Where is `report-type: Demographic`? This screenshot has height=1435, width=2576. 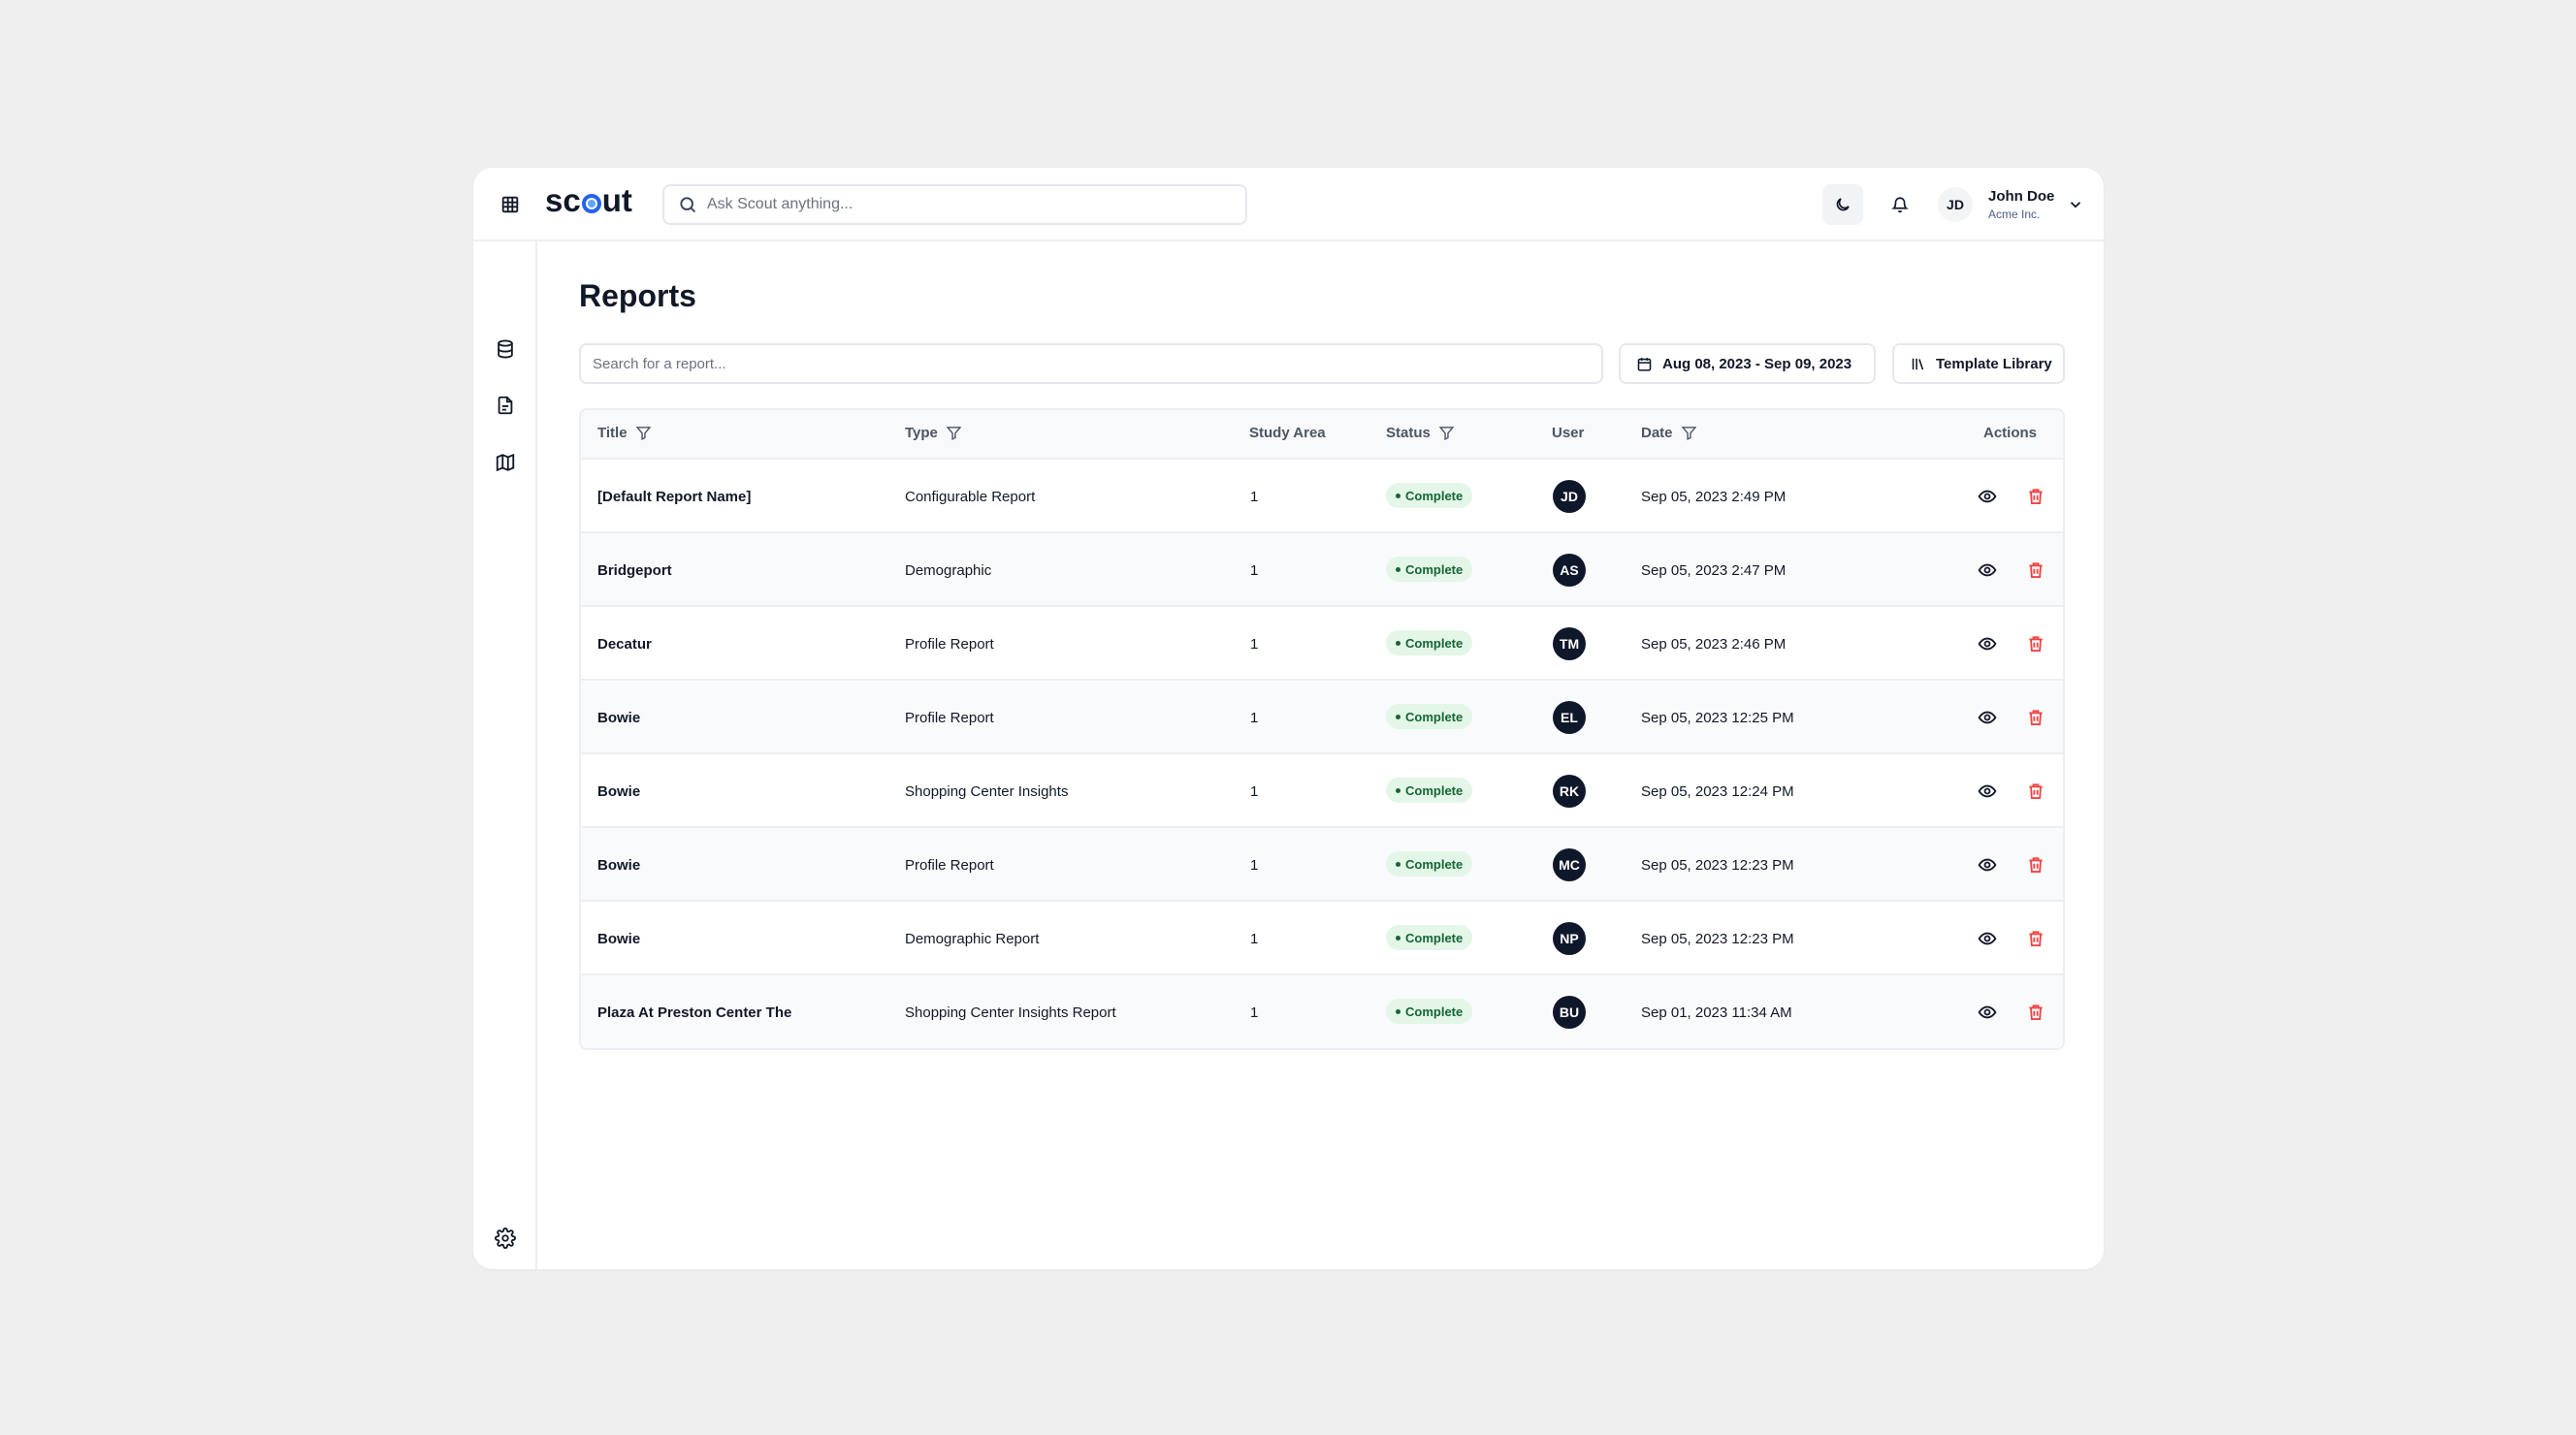
report-type: Demographic is located at coordinates (948, 570).